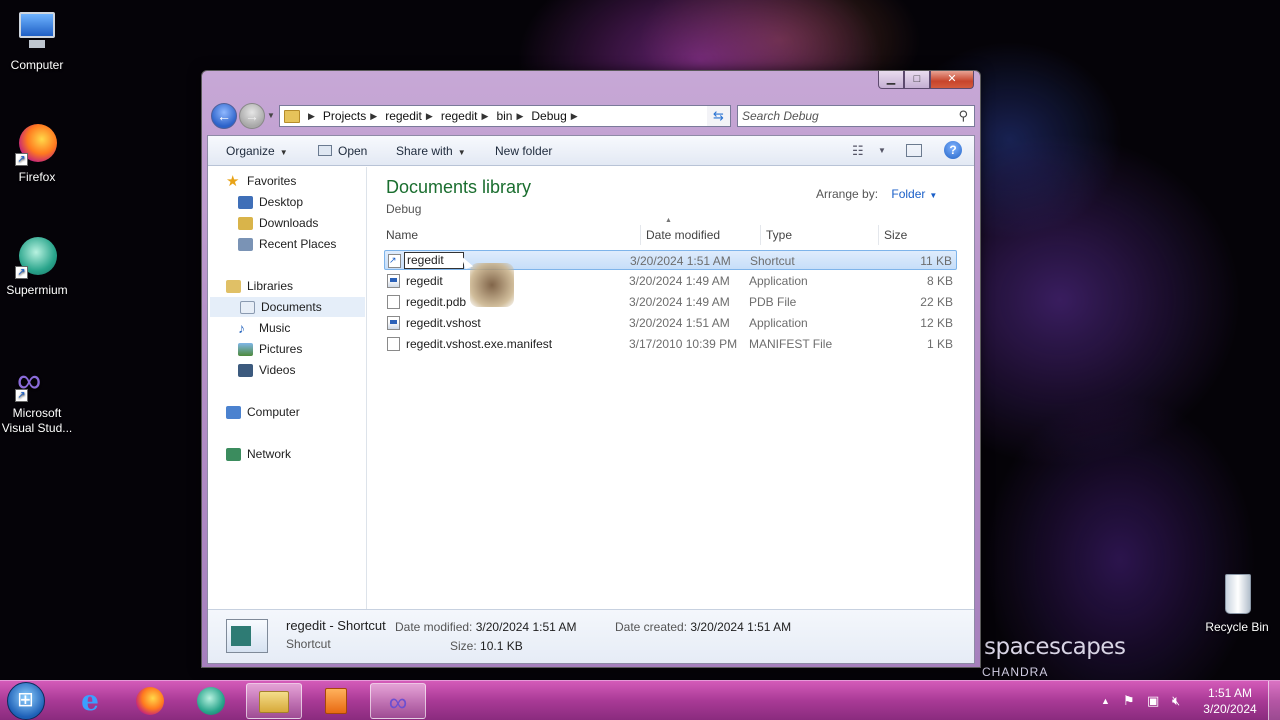 The height and width of the screenshot is (720, 1280). What do you see at coordinates (953, 150) in the screenshot?
I see `help-icon: ?` at bounding box center [953, 150].